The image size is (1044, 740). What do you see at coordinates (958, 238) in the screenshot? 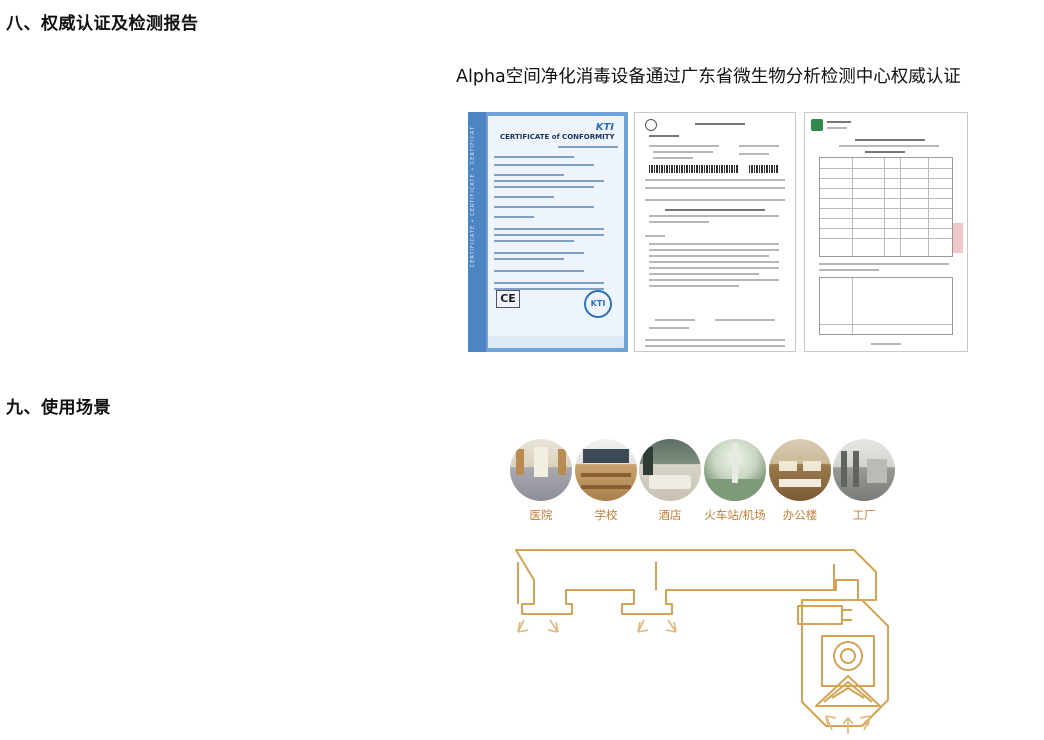
I see `red-stamp` at bounding box center [958, 238].